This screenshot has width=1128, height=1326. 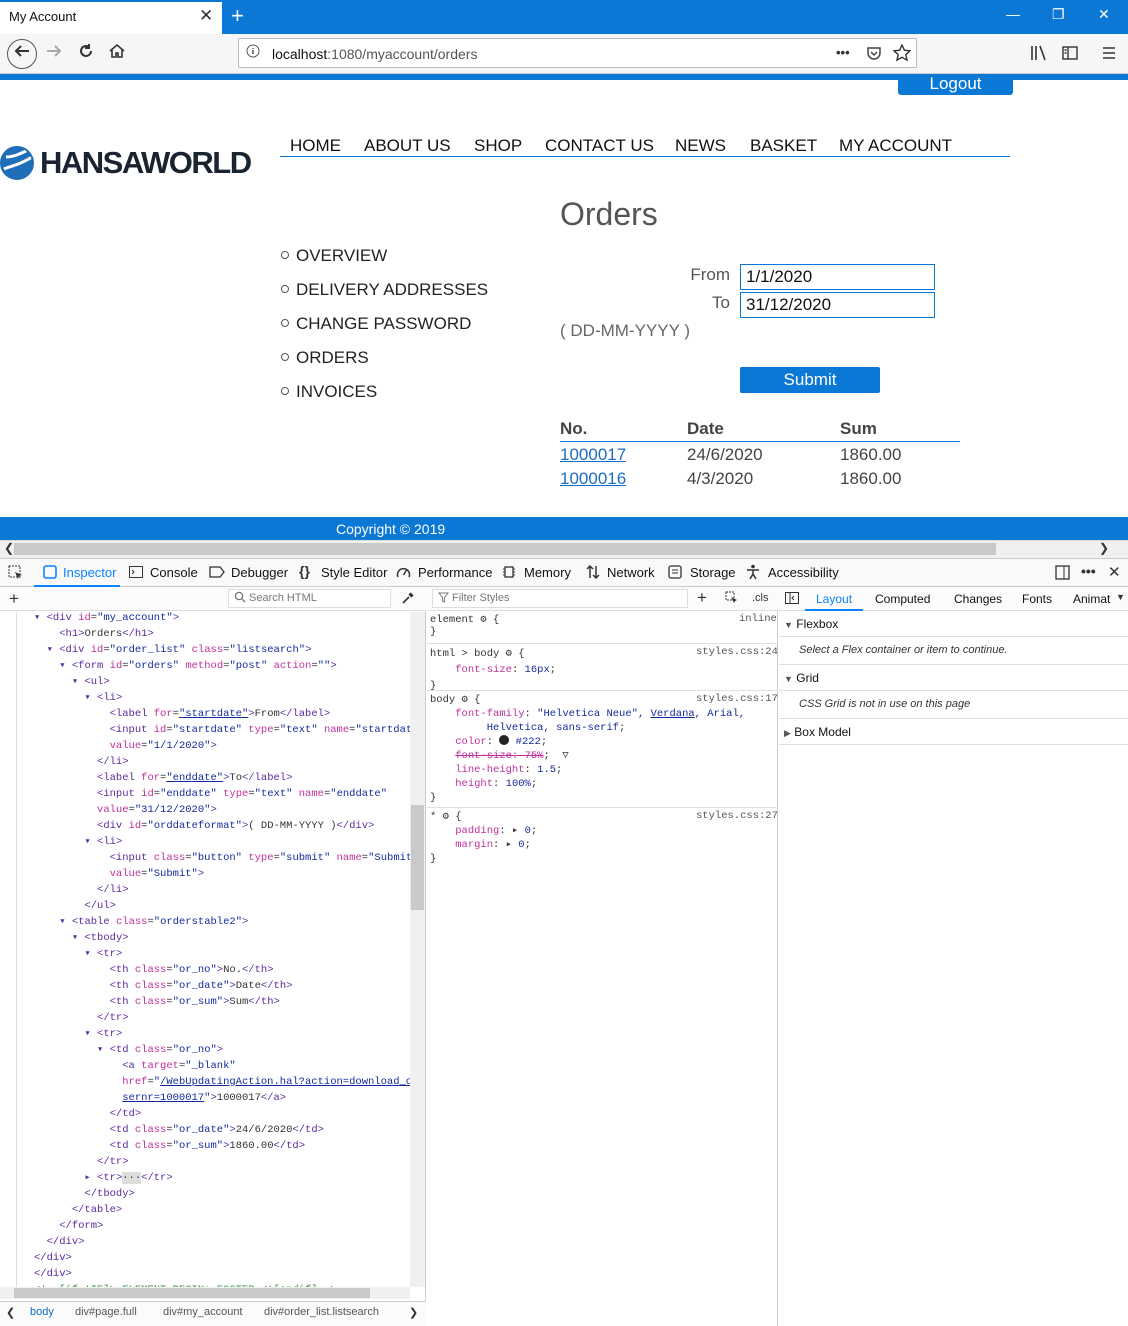 What do you see at coordinates (885, 704) in the screenshot?
I see `grid-message: CSS Grid is not in use on this page` at bounding box center [885, 704].